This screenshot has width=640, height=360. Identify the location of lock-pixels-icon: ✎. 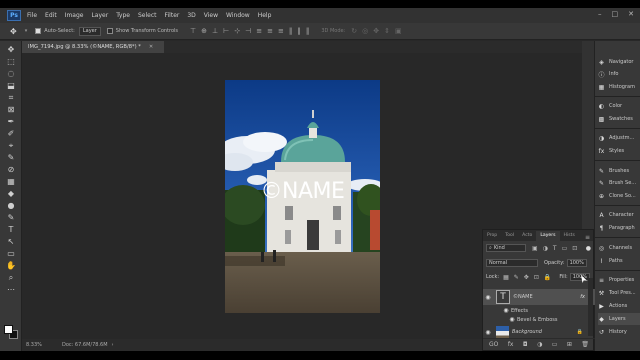
(516, 277).